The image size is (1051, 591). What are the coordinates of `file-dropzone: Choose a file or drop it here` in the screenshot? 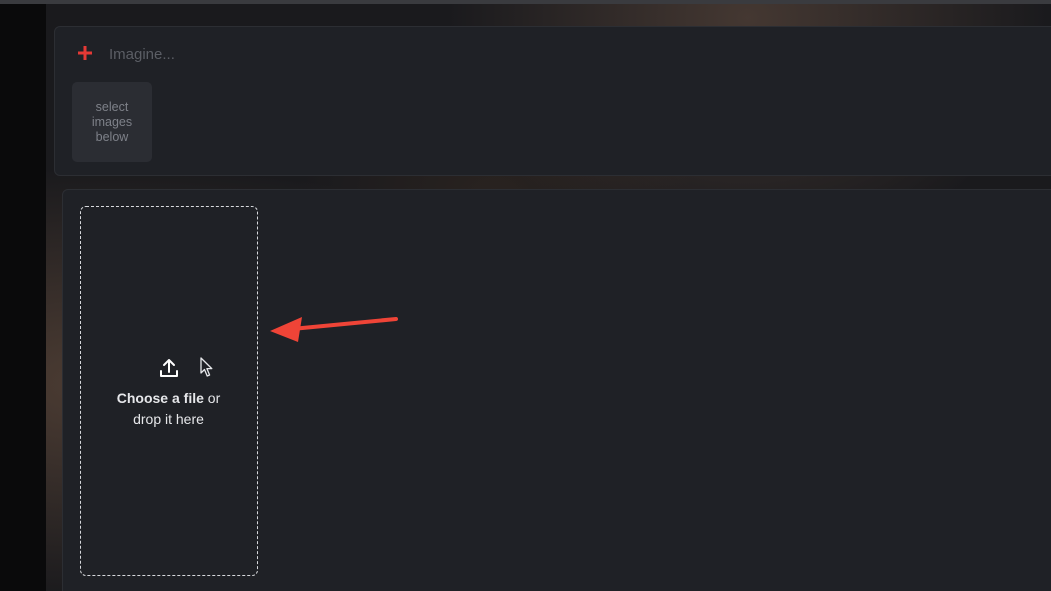 It's located at (169, 391).